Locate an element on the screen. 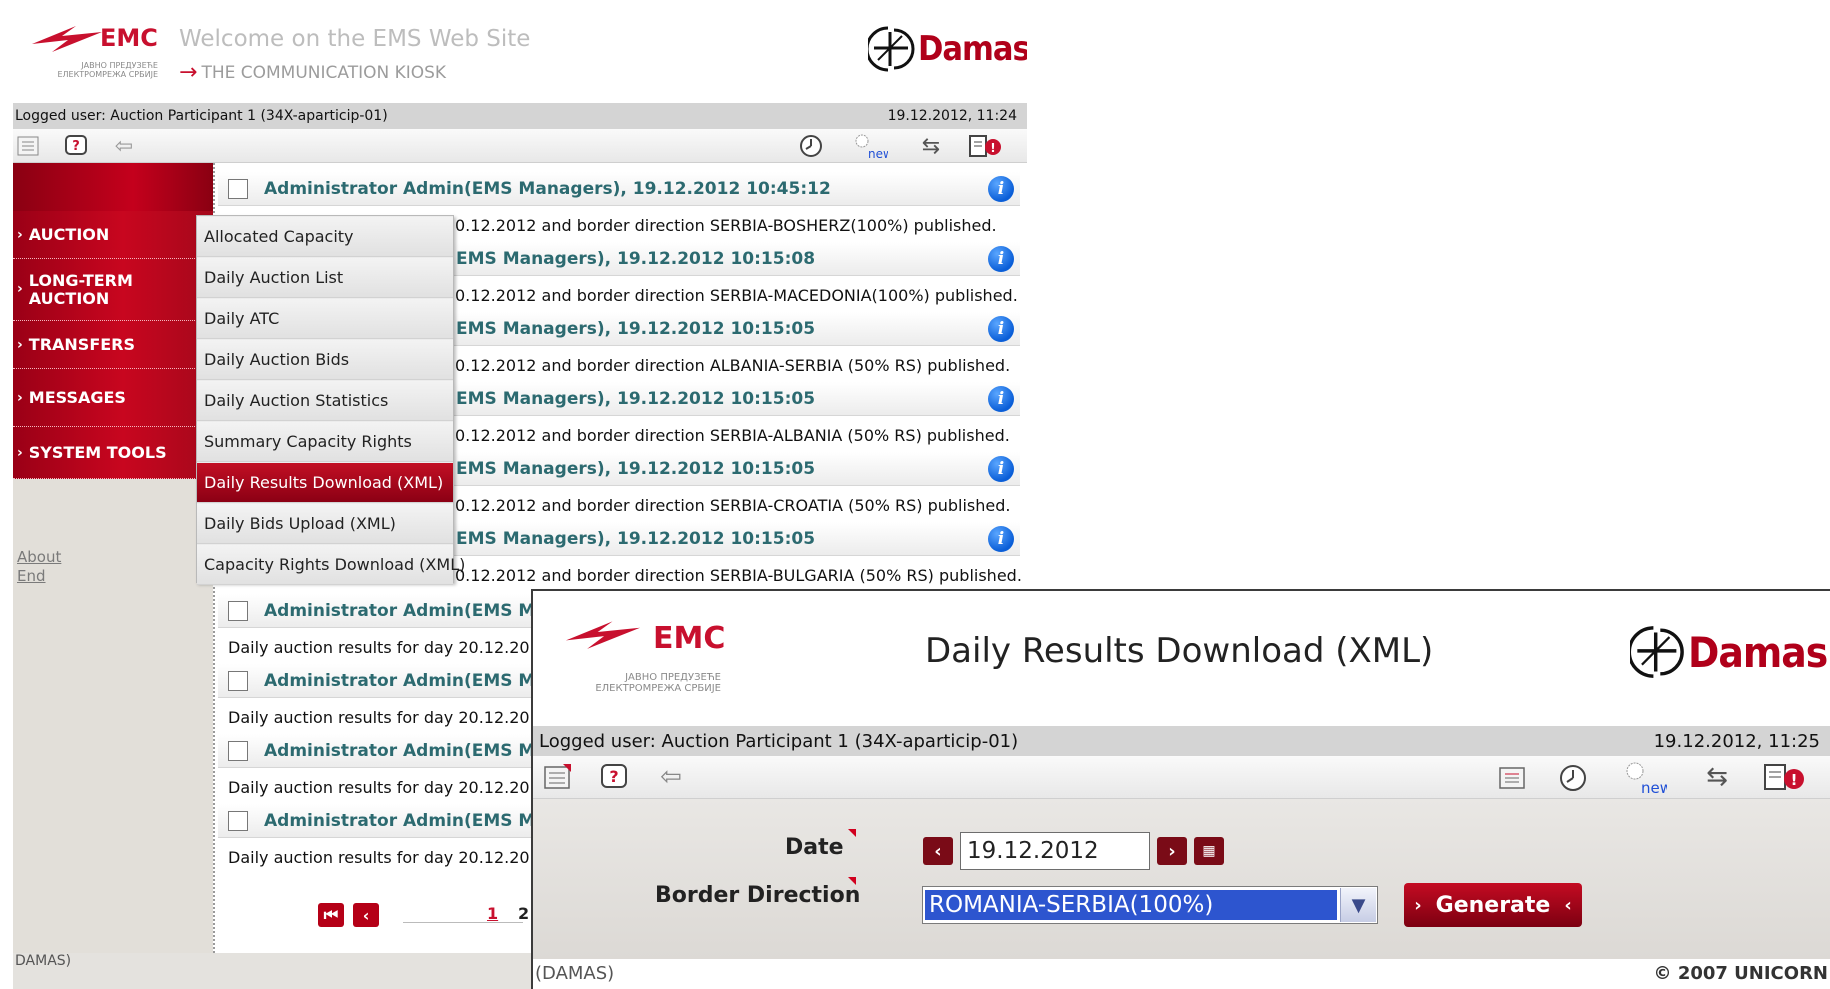  chevron-left-icon: ‹ is located at coordinates (1568, 905).